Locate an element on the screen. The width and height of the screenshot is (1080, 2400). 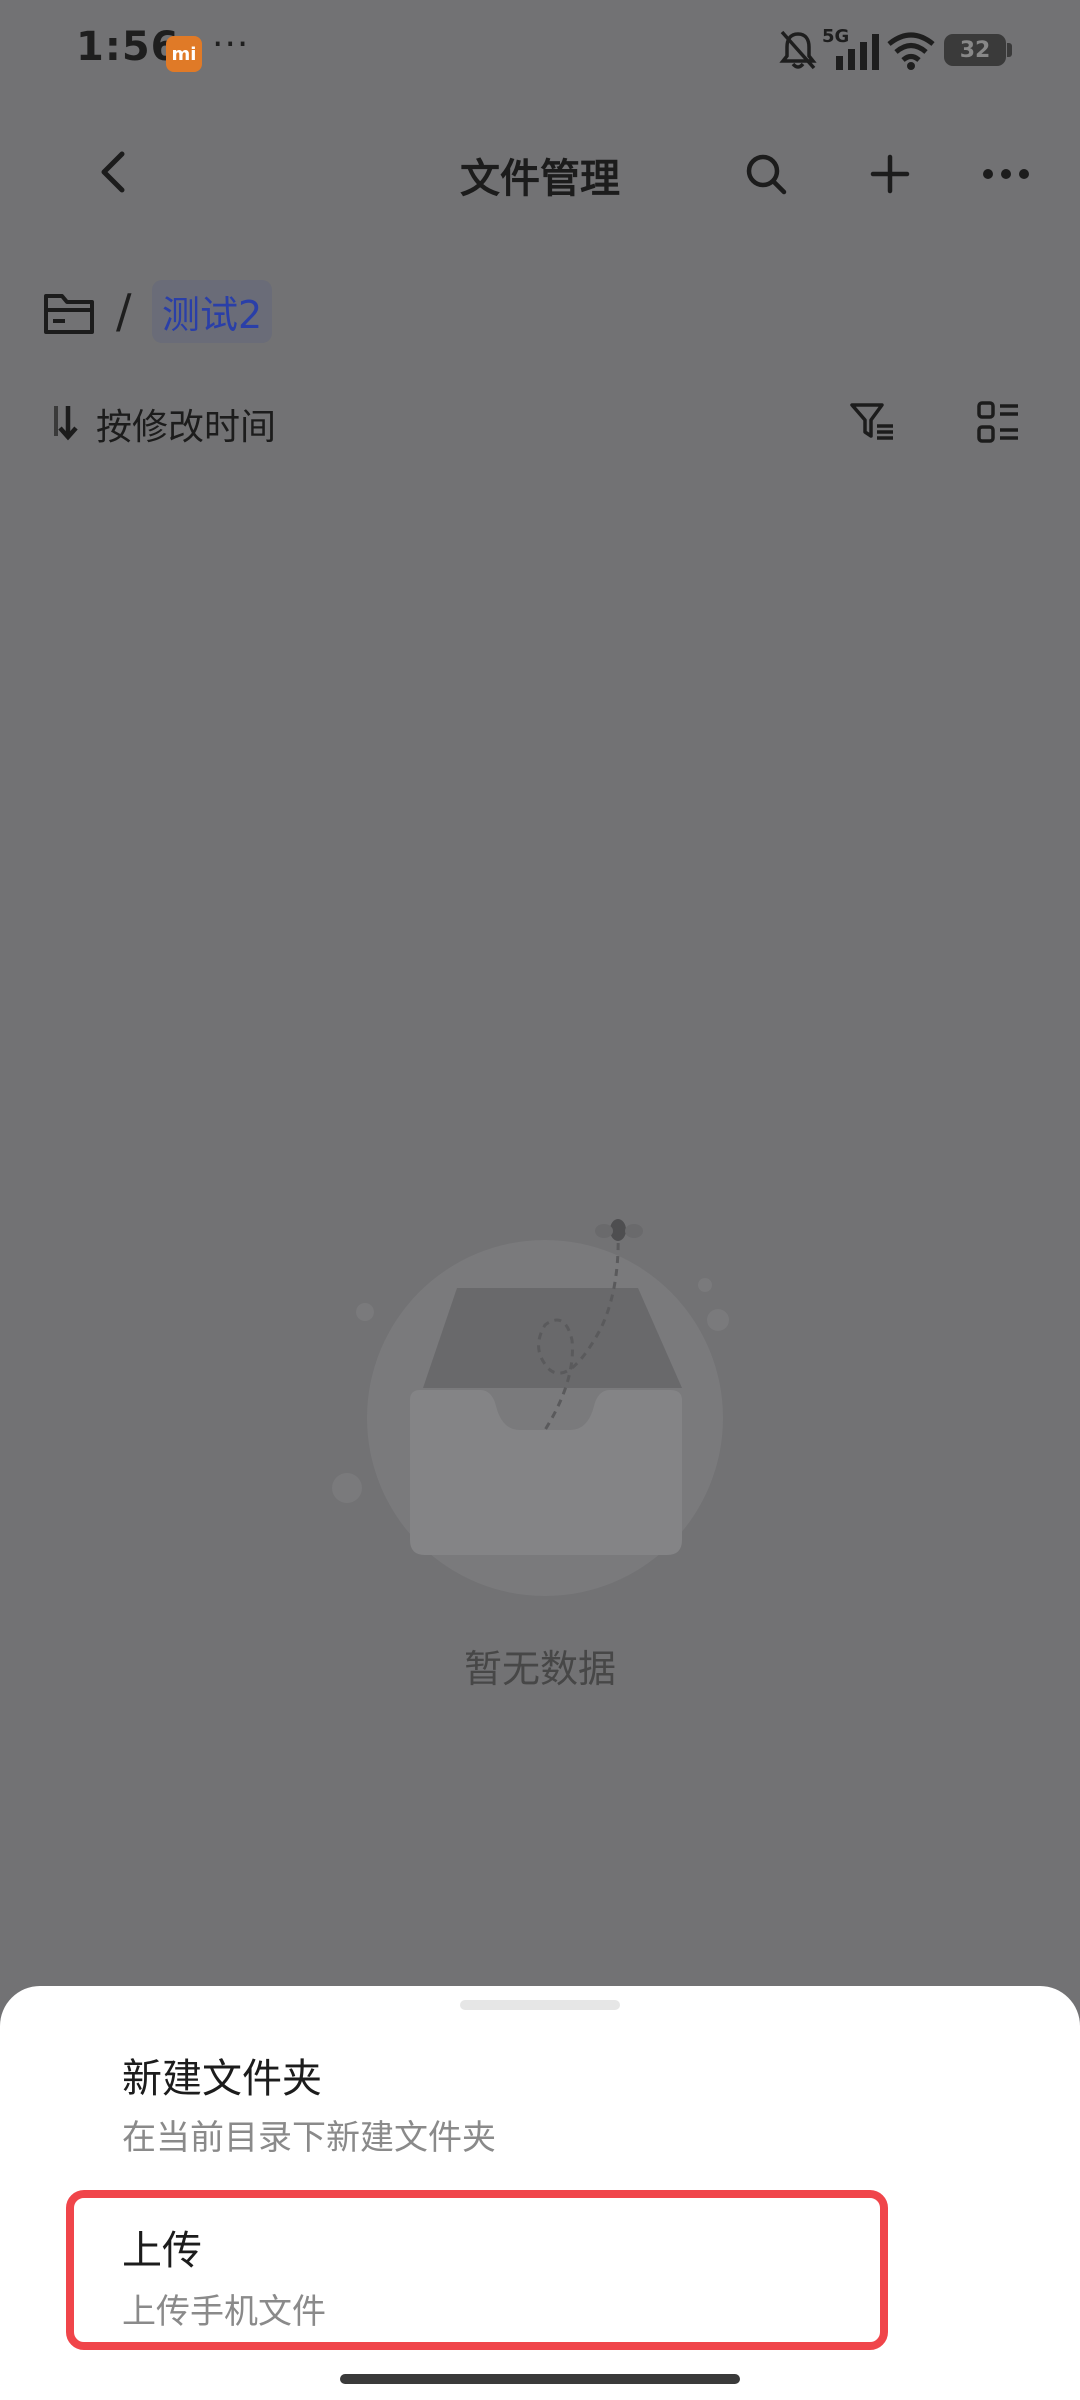
new-folder-title: 新建文件夹 is located at coordinates (222, 2079).